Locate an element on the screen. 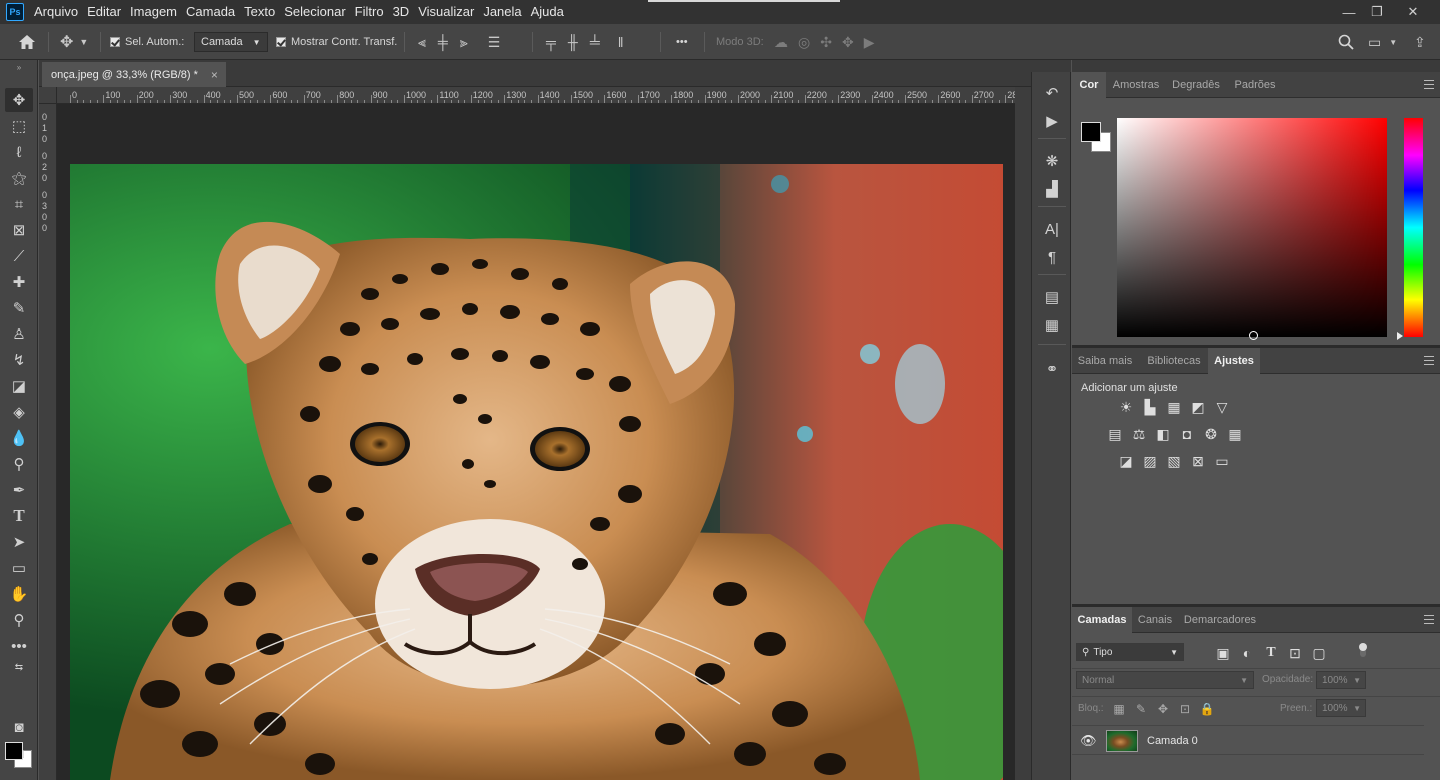 Image resolution: width=1440 pixels, height=780 pixels. blend-mode-dropdown: Normal ▼ is located at coordinates (1165, 680).